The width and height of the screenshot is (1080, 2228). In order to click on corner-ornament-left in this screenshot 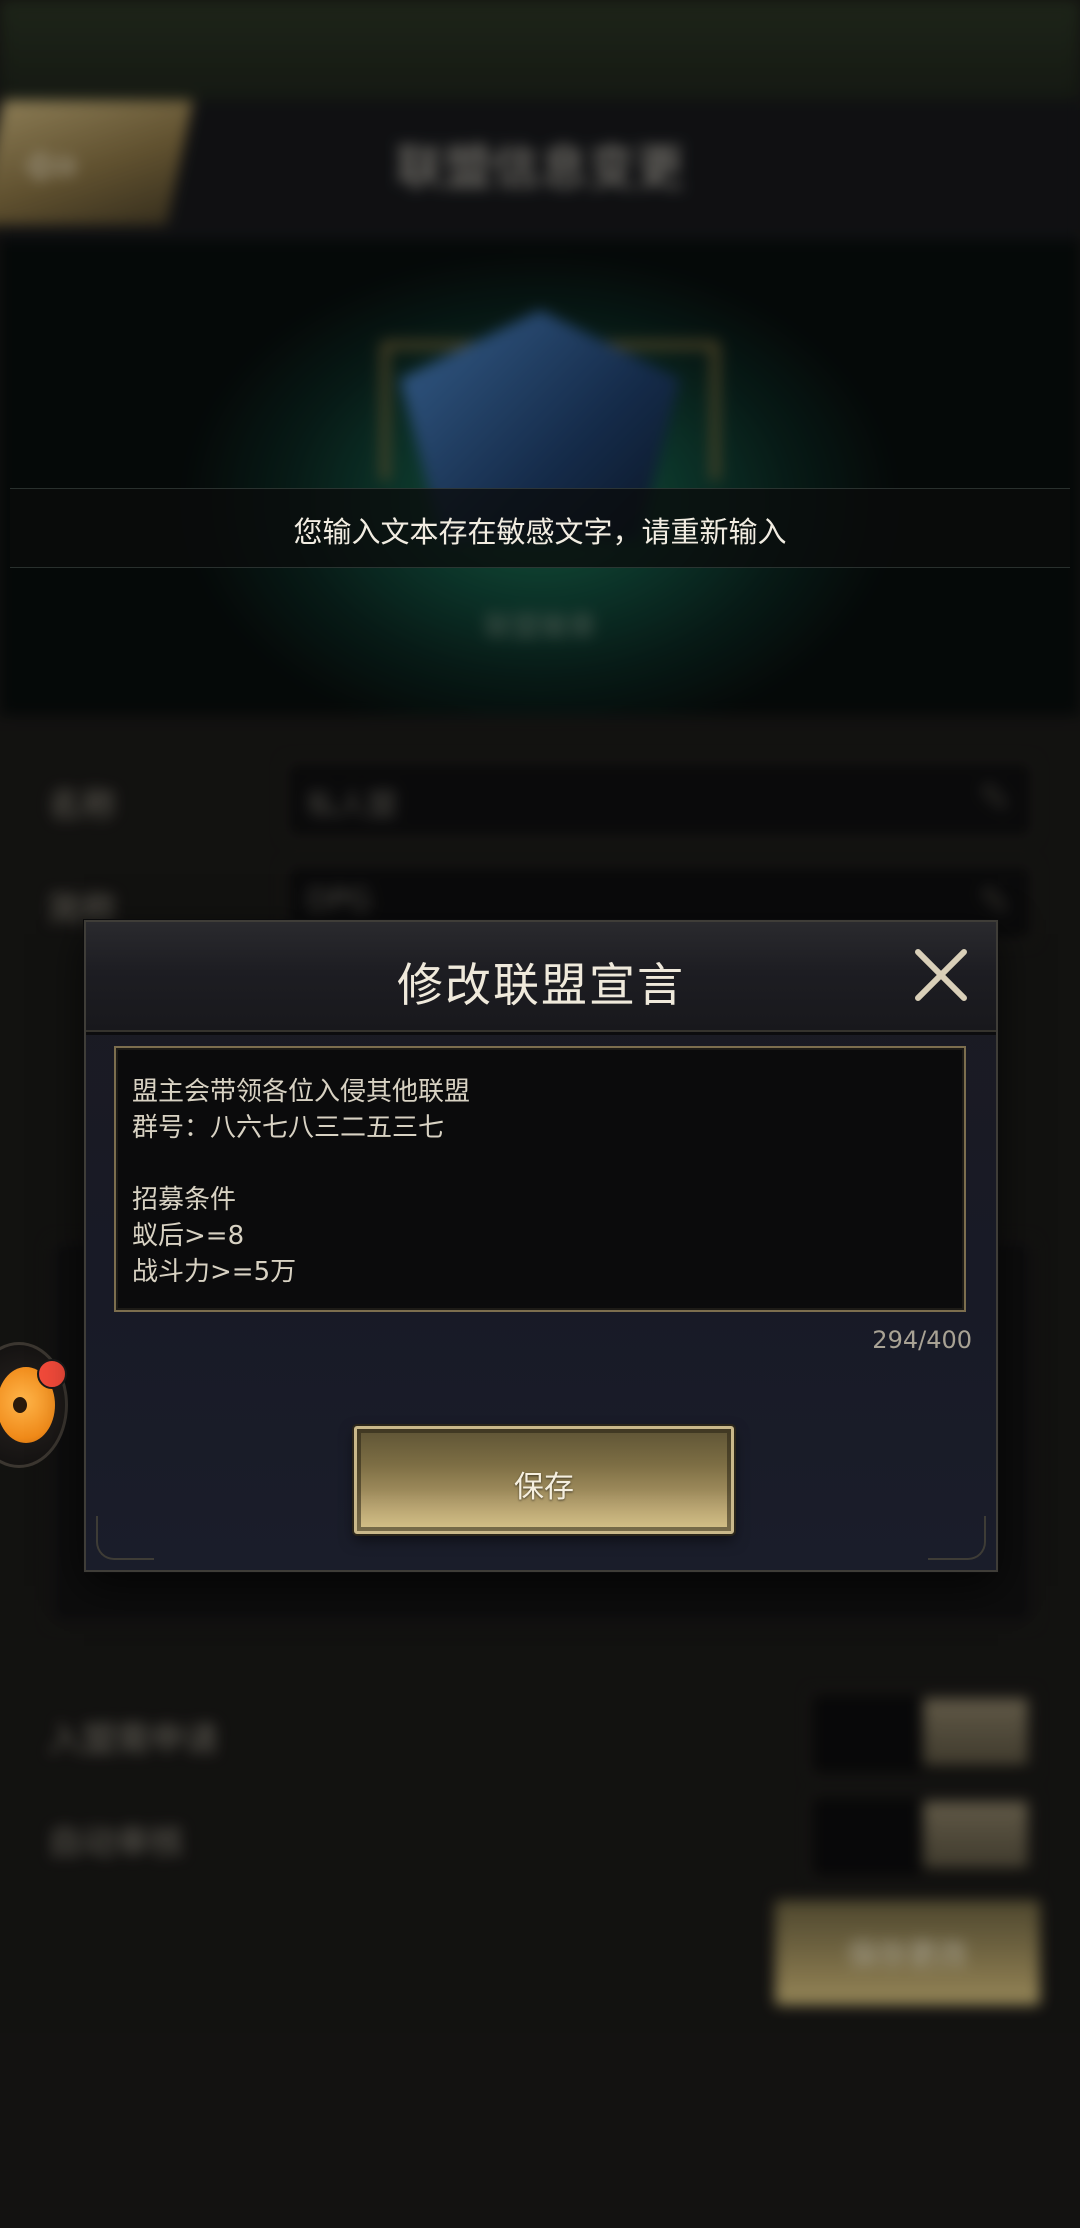, I will do `click(125, 1538)`.